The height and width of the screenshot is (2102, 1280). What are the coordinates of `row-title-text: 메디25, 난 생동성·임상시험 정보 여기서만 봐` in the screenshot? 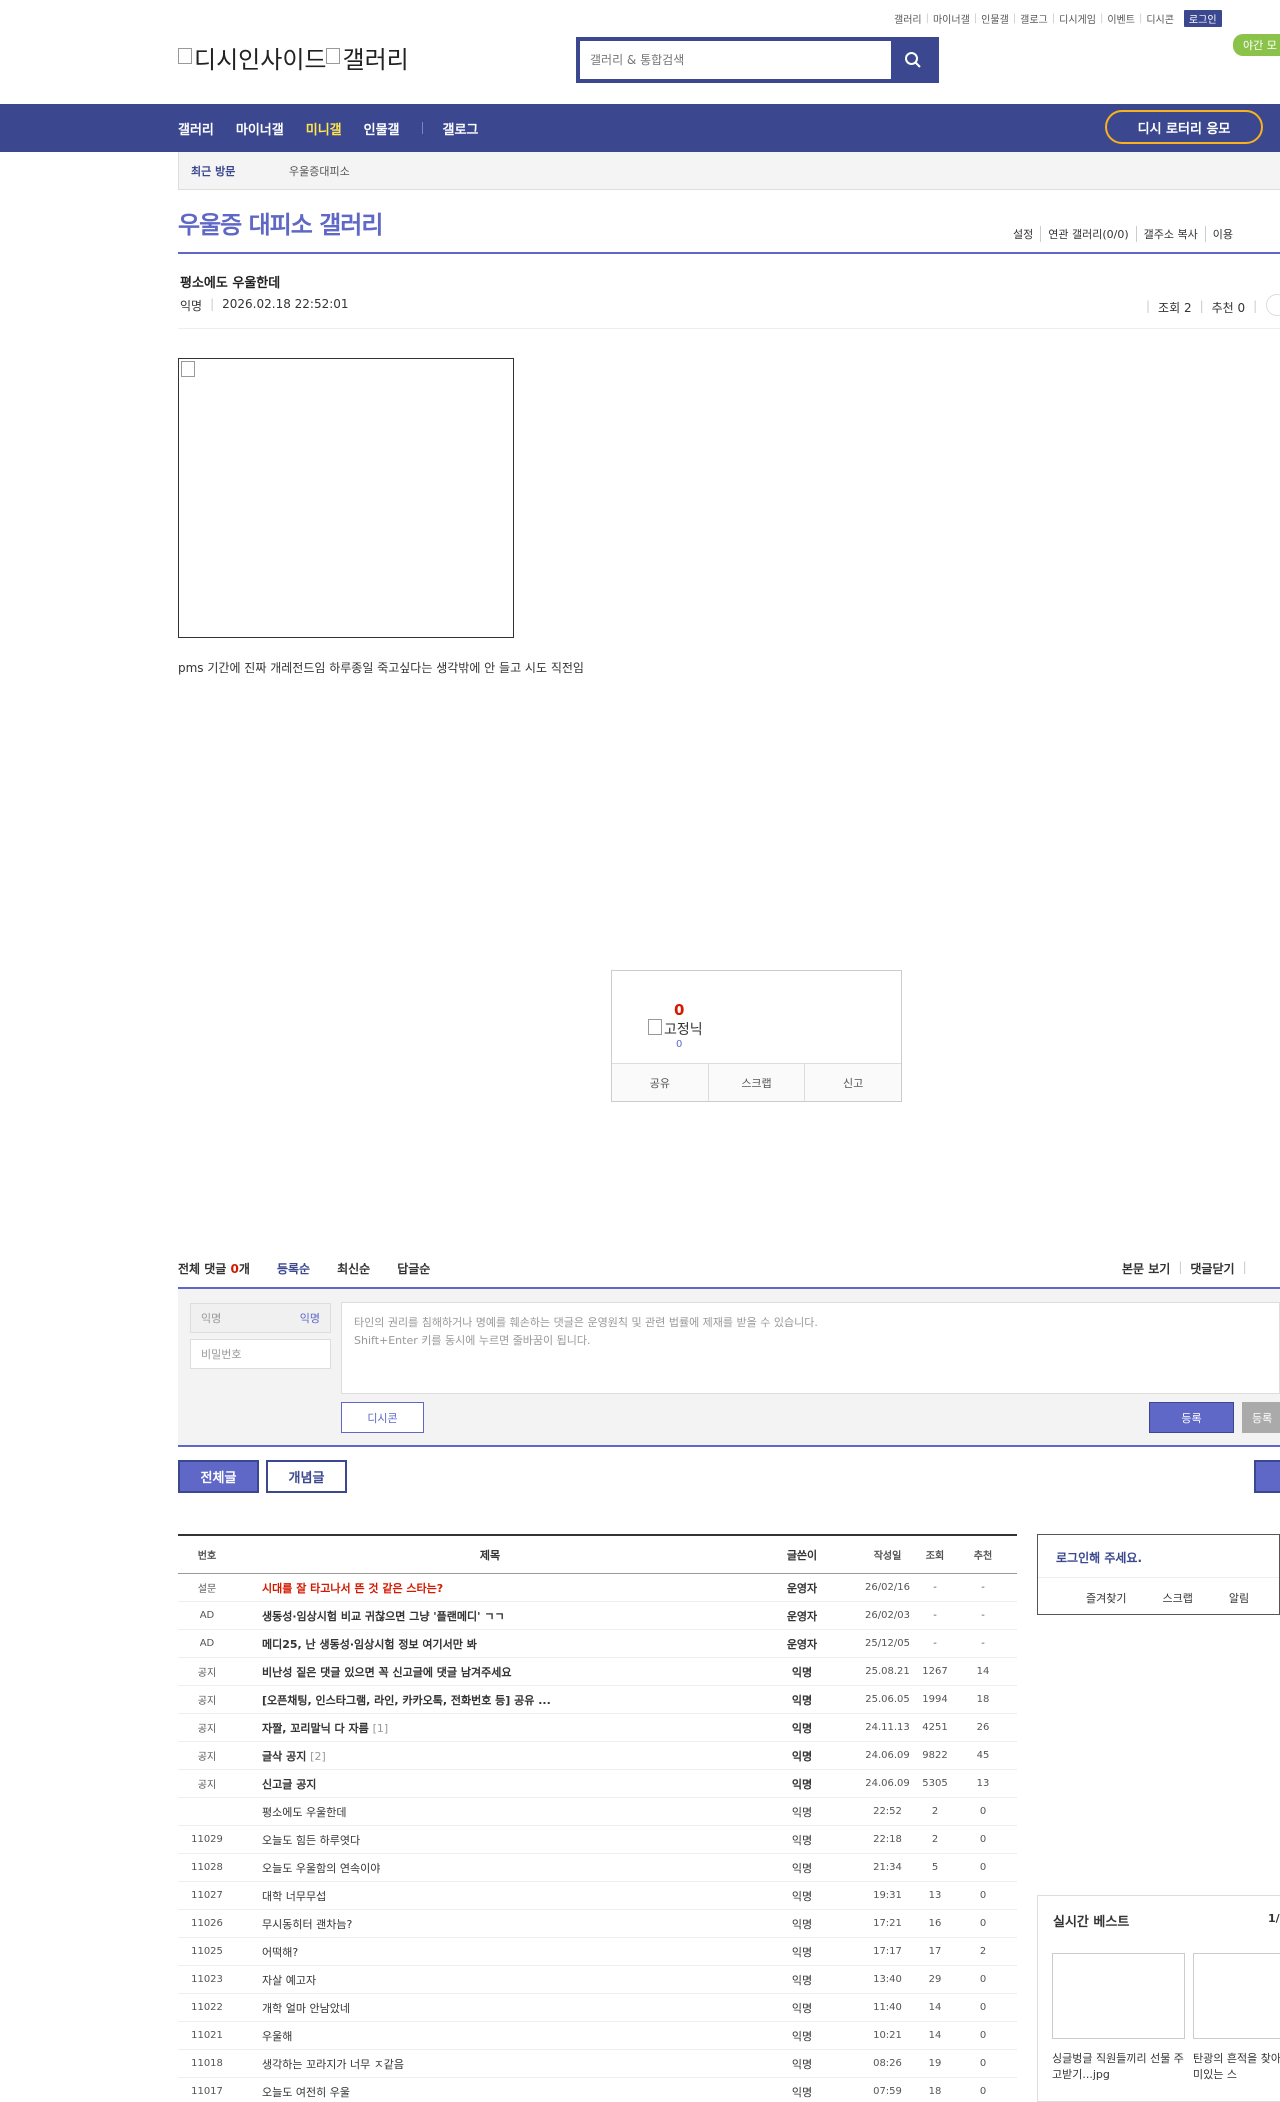 It's located at (369, 1644).